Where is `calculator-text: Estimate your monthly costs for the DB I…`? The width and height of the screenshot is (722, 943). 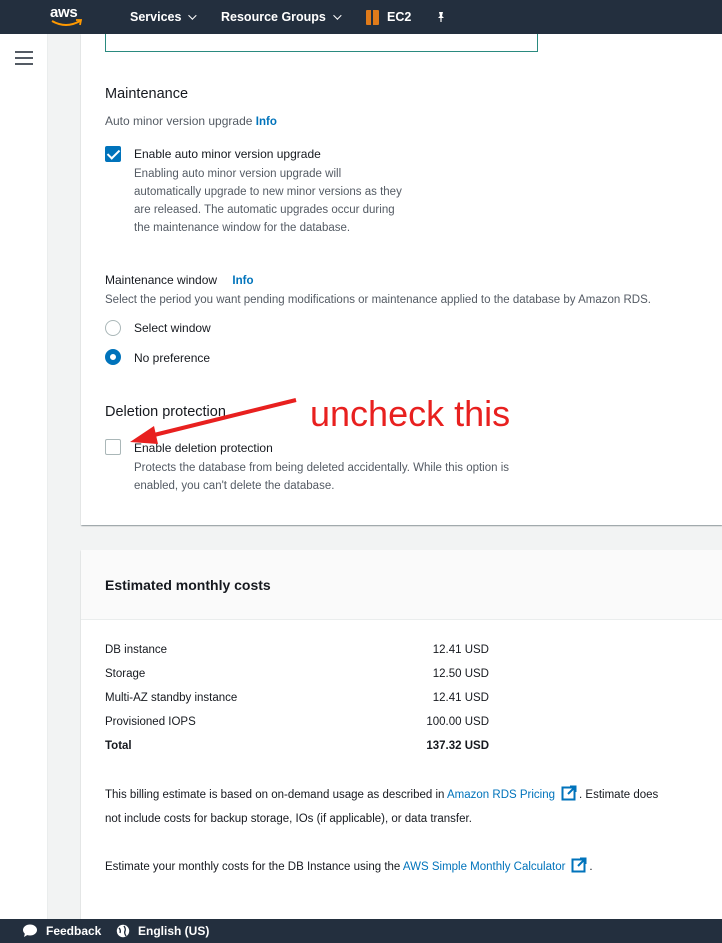 calculator-text: Estimate your monthly costs for the DB I… is located at coordinates (254, 867).